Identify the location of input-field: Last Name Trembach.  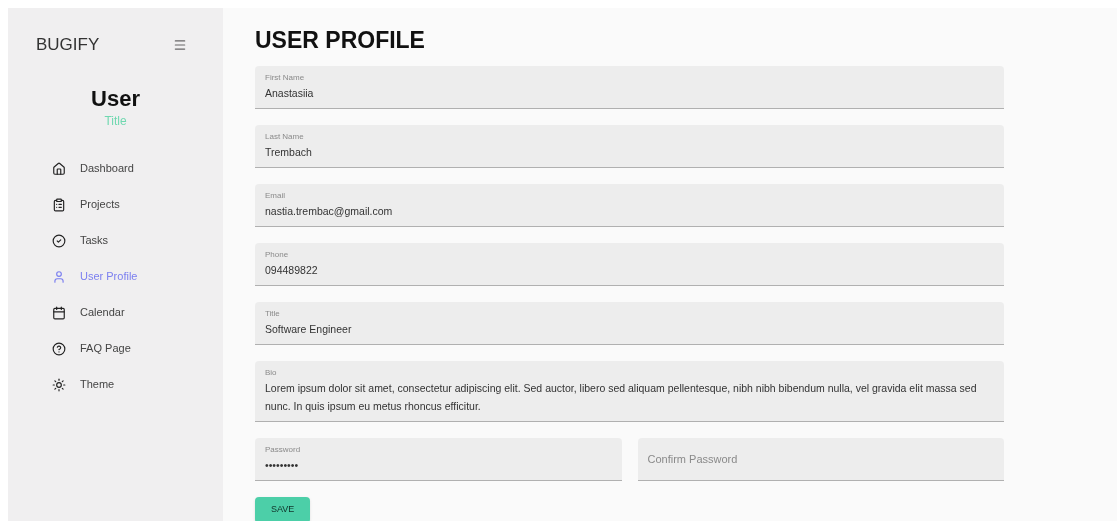
(629, 146).